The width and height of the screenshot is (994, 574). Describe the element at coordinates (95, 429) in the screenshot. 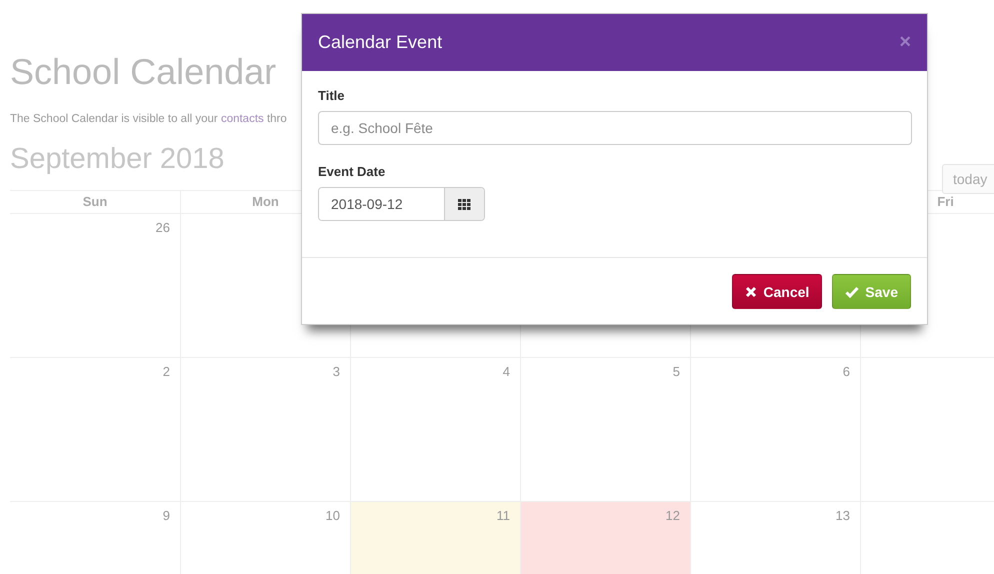

I see `day-cell: 2` at that location.